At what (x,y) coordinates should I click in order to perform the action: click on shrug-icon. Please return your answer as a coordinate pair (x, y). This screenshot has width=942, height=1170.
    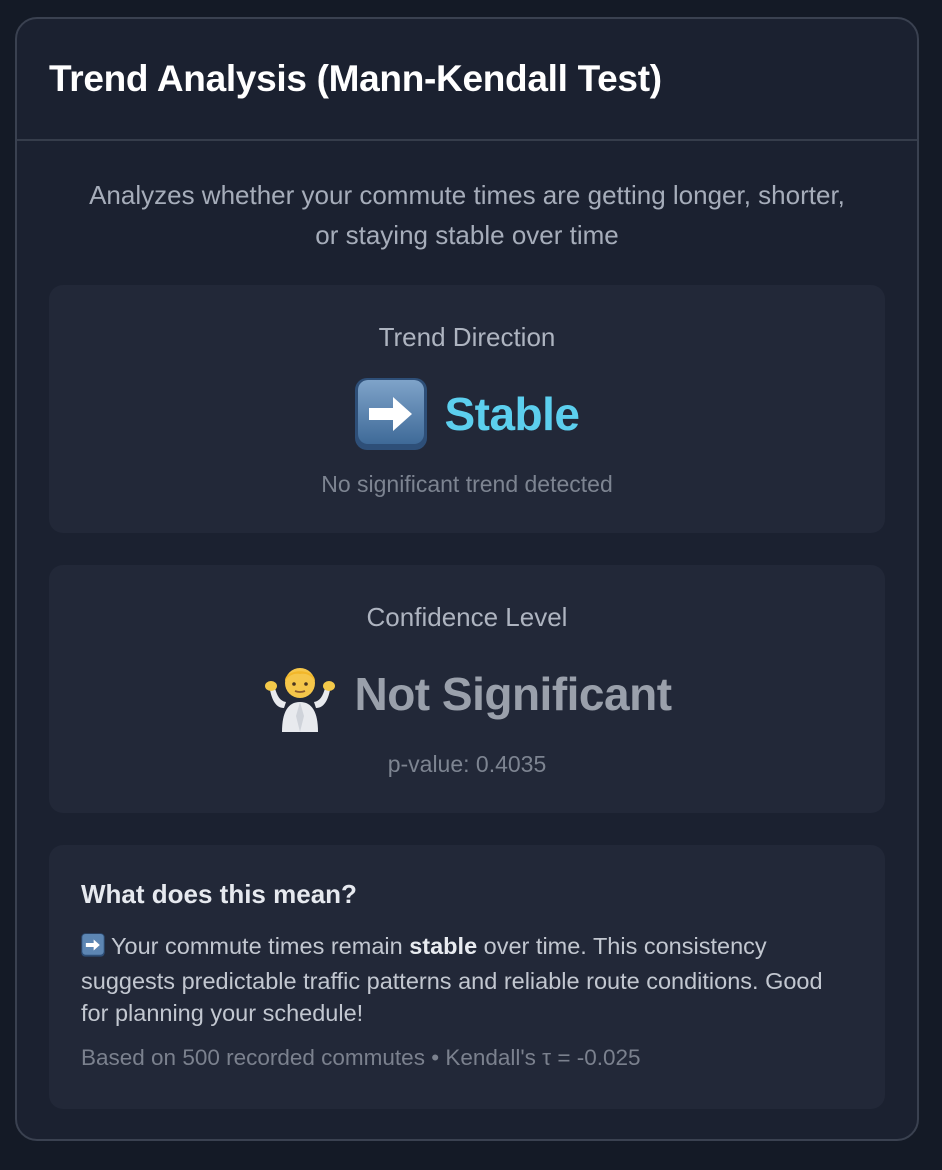
    Looking at the image, I should click on (300, 694).